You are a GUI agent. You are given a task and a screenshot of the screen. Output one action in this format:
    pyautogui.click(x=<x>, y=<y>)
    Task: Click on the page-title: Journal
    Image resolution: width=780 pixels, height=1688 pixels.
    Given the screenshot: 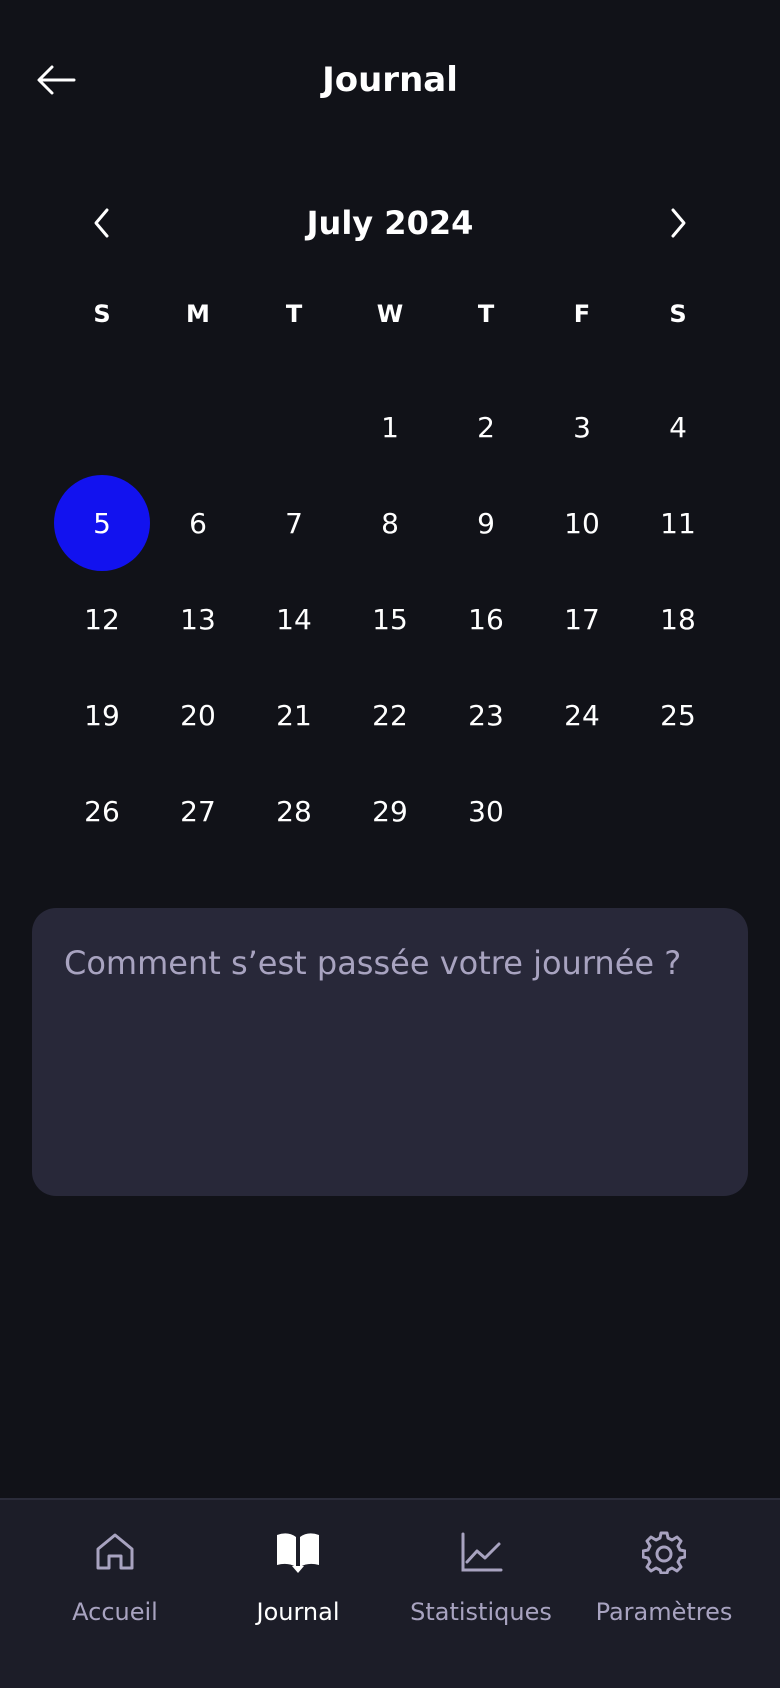 What is the action you would take?
    pyautogui.click(x=390, y=80)
    